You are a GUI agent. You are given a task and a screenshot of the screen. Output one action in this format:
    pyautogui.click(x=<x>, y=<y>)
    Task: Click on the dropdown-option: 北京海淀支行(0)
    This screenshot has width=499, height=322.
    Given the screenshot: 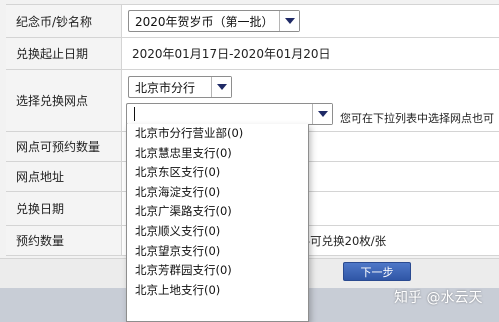 What is the action you would take?
    pyautogui.click(x=217, y=193)
    